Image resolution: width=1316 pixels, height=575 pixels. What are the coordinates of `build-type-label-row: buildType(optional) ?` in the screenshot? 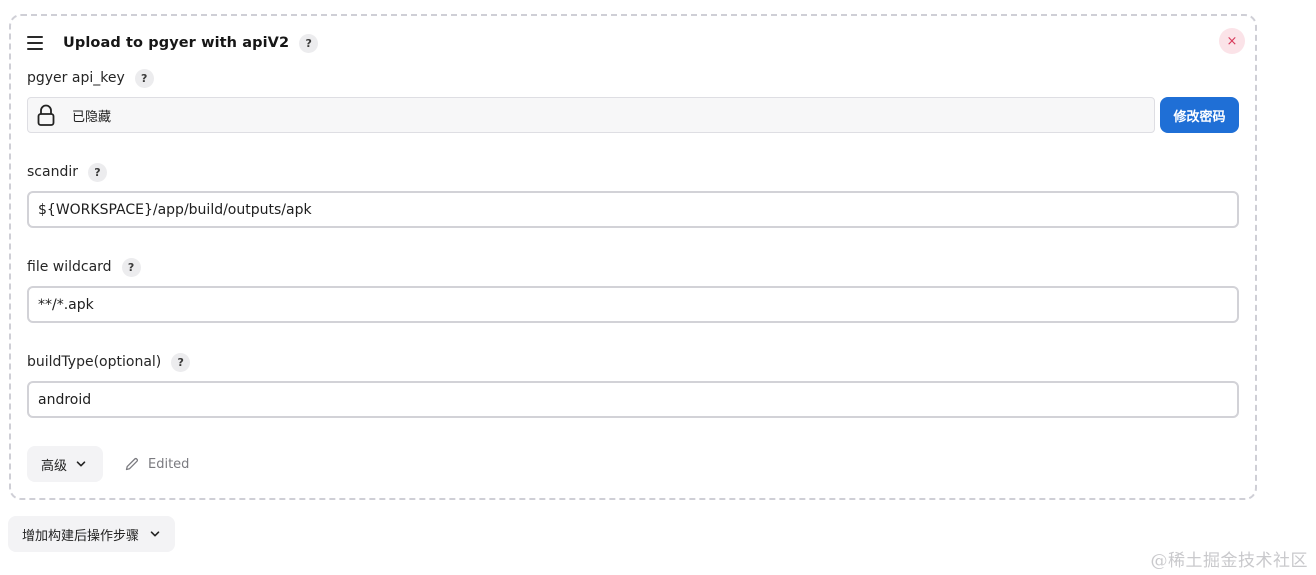 It's located at (109, 362).